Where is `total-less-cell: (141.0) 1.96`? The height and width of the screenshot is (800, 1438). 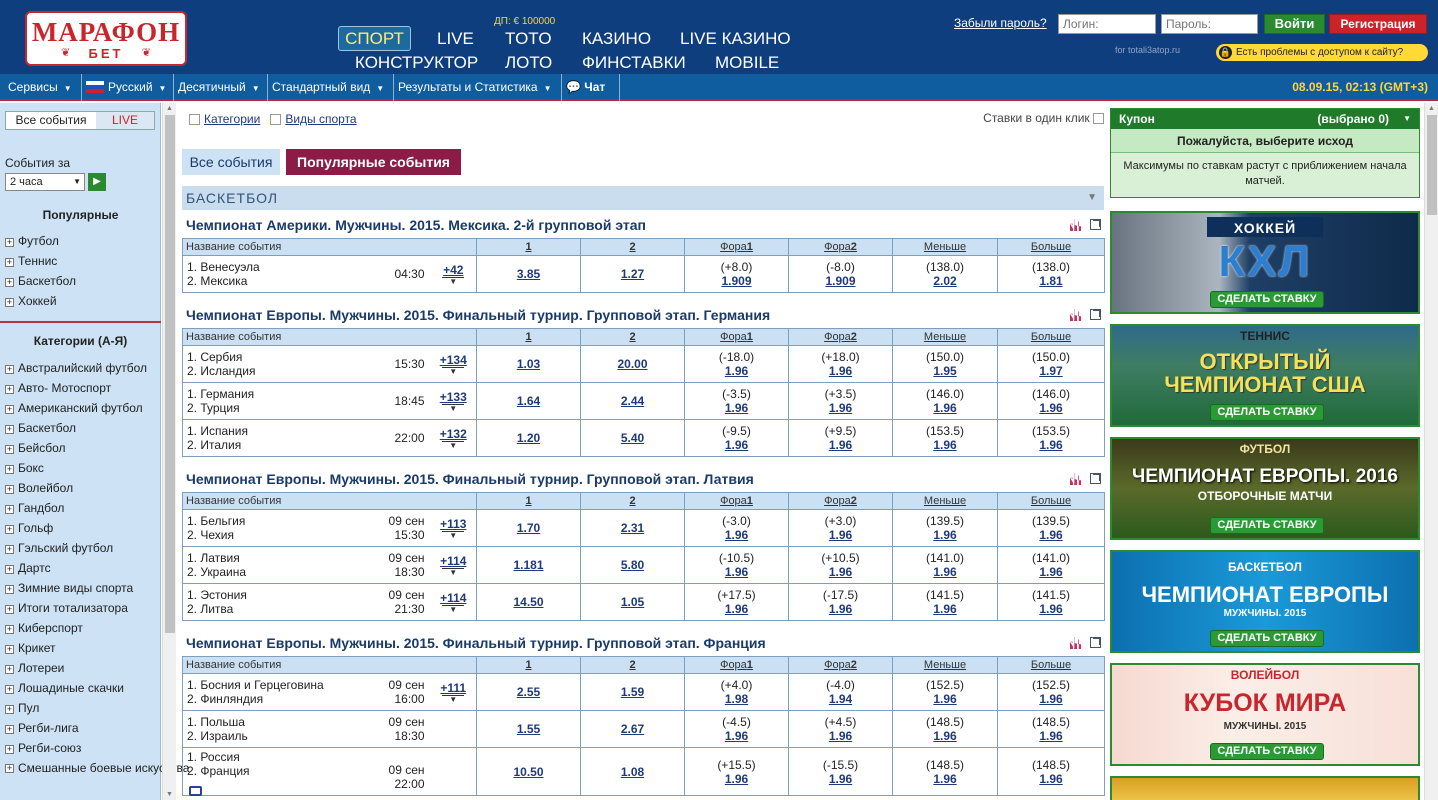
total-less-cell: (141.0) 1.96 is located at coordinates (945, 565).